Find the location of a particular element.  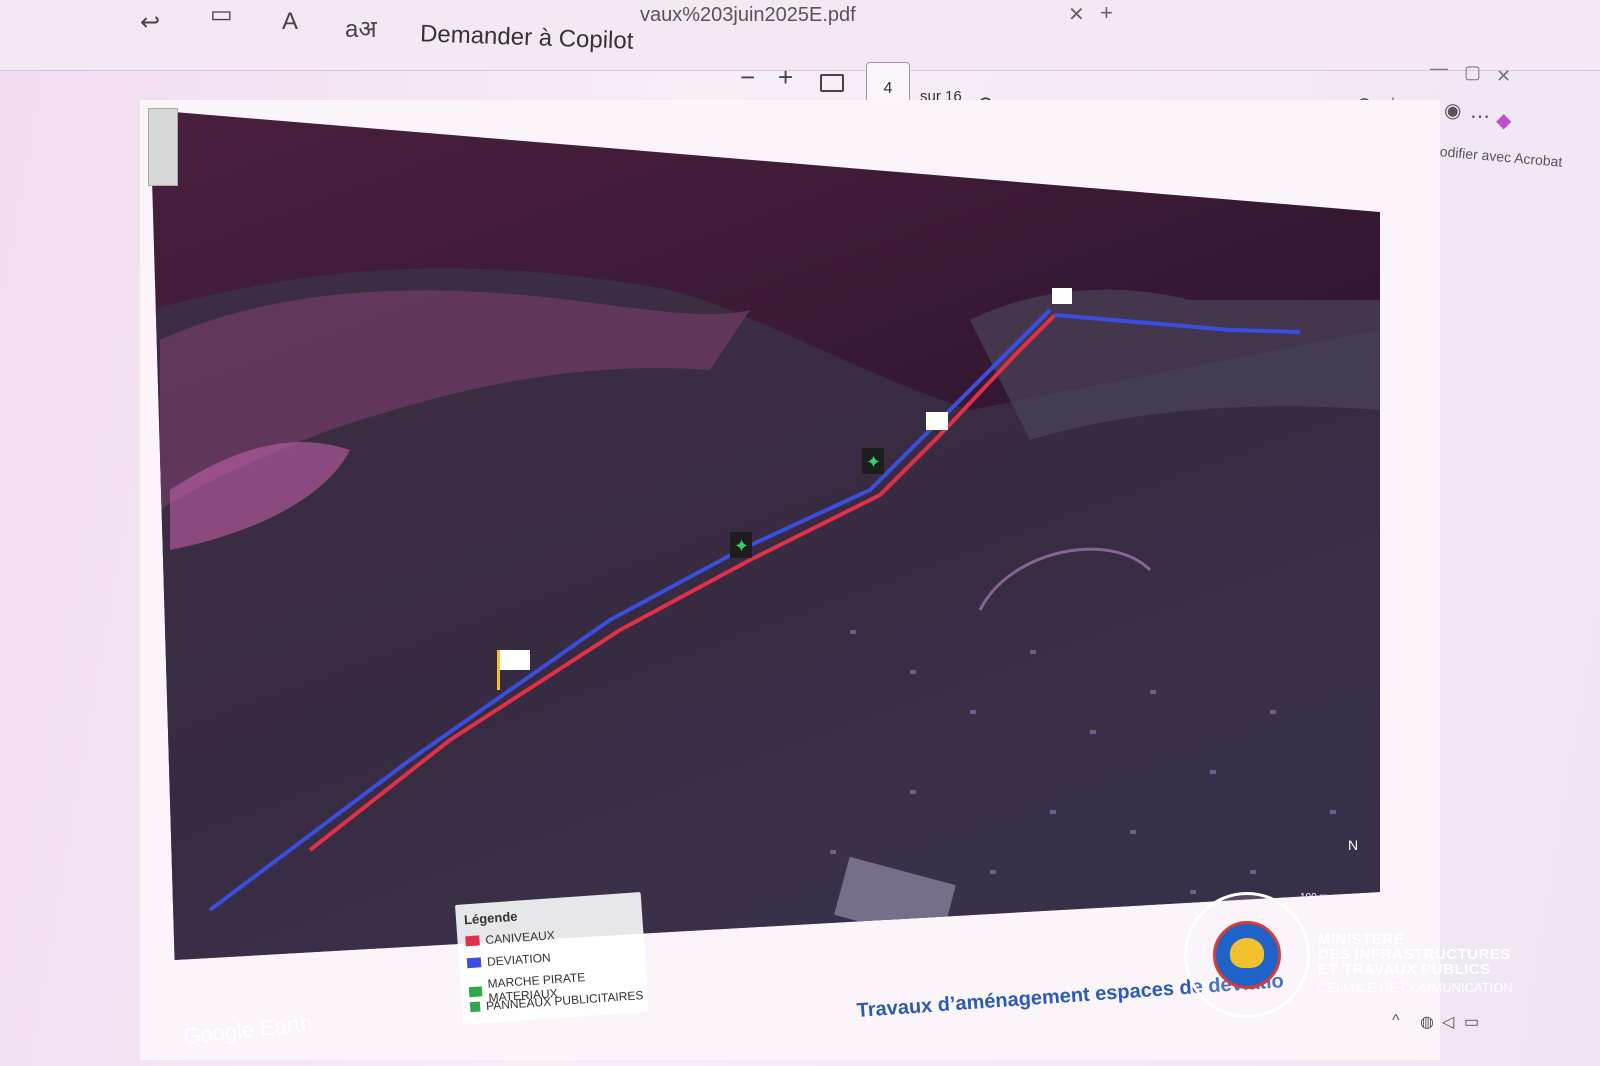

legend-item-canals: CANIVEAUX is located at coordinates (510, 938).